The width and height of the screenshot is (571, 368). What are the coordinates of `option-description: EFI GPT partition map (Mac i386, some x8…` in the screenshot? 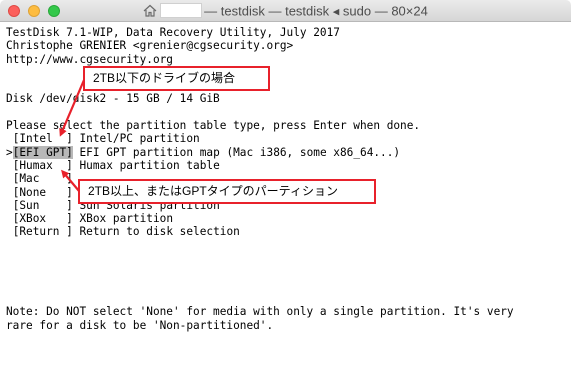 It's located at (240, 152).